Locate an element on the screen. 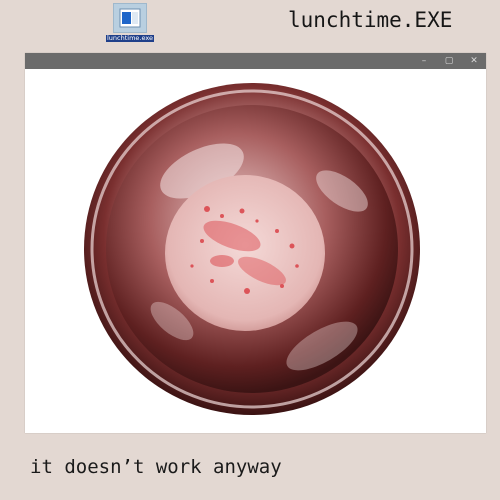  app-title: lunchtime.EXE is located at coordinates (370, 20).